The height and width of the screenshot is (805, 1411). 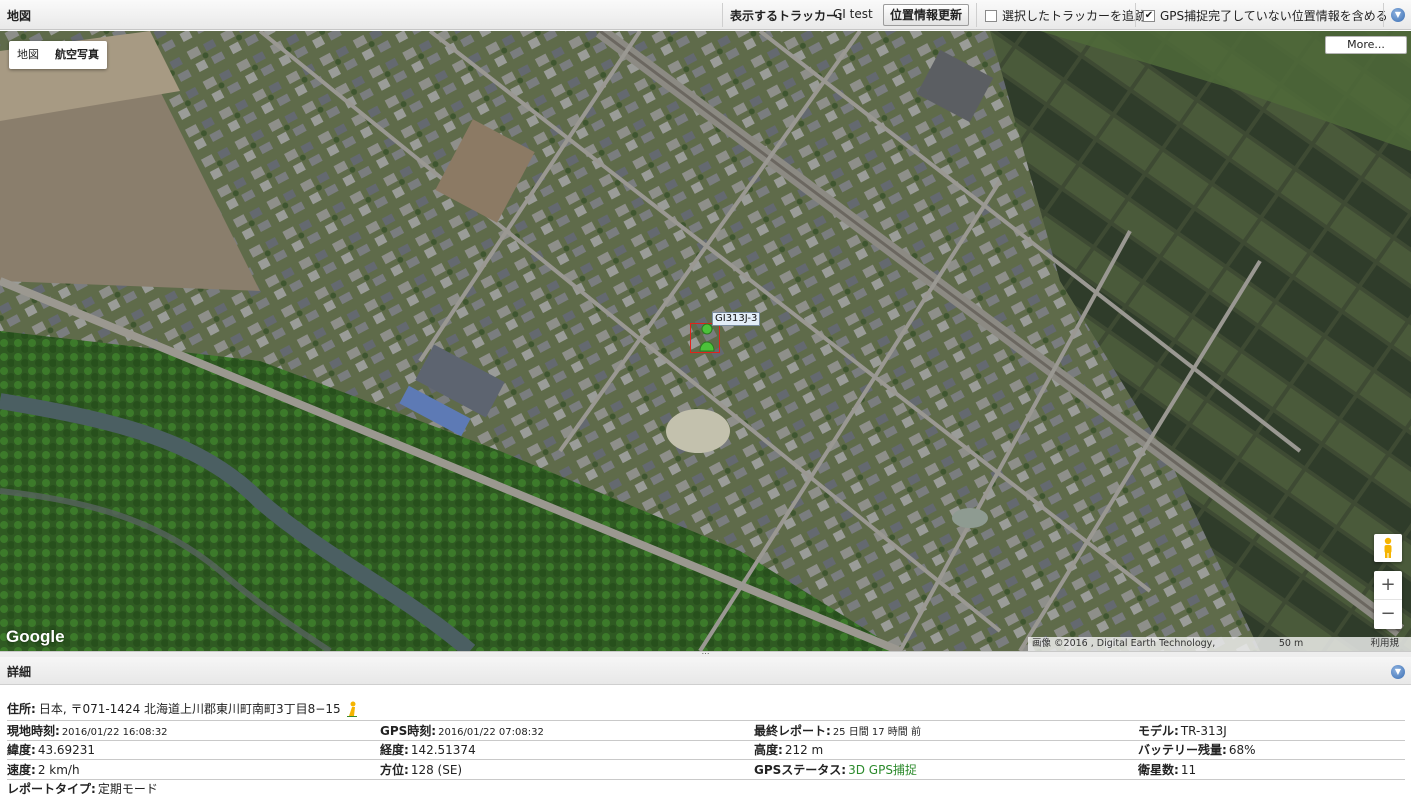 What do you see at coordinates (77, 55) in the screenshot?
I see `map-type-satellite: 航空写真` at bounding box center [77, 55].